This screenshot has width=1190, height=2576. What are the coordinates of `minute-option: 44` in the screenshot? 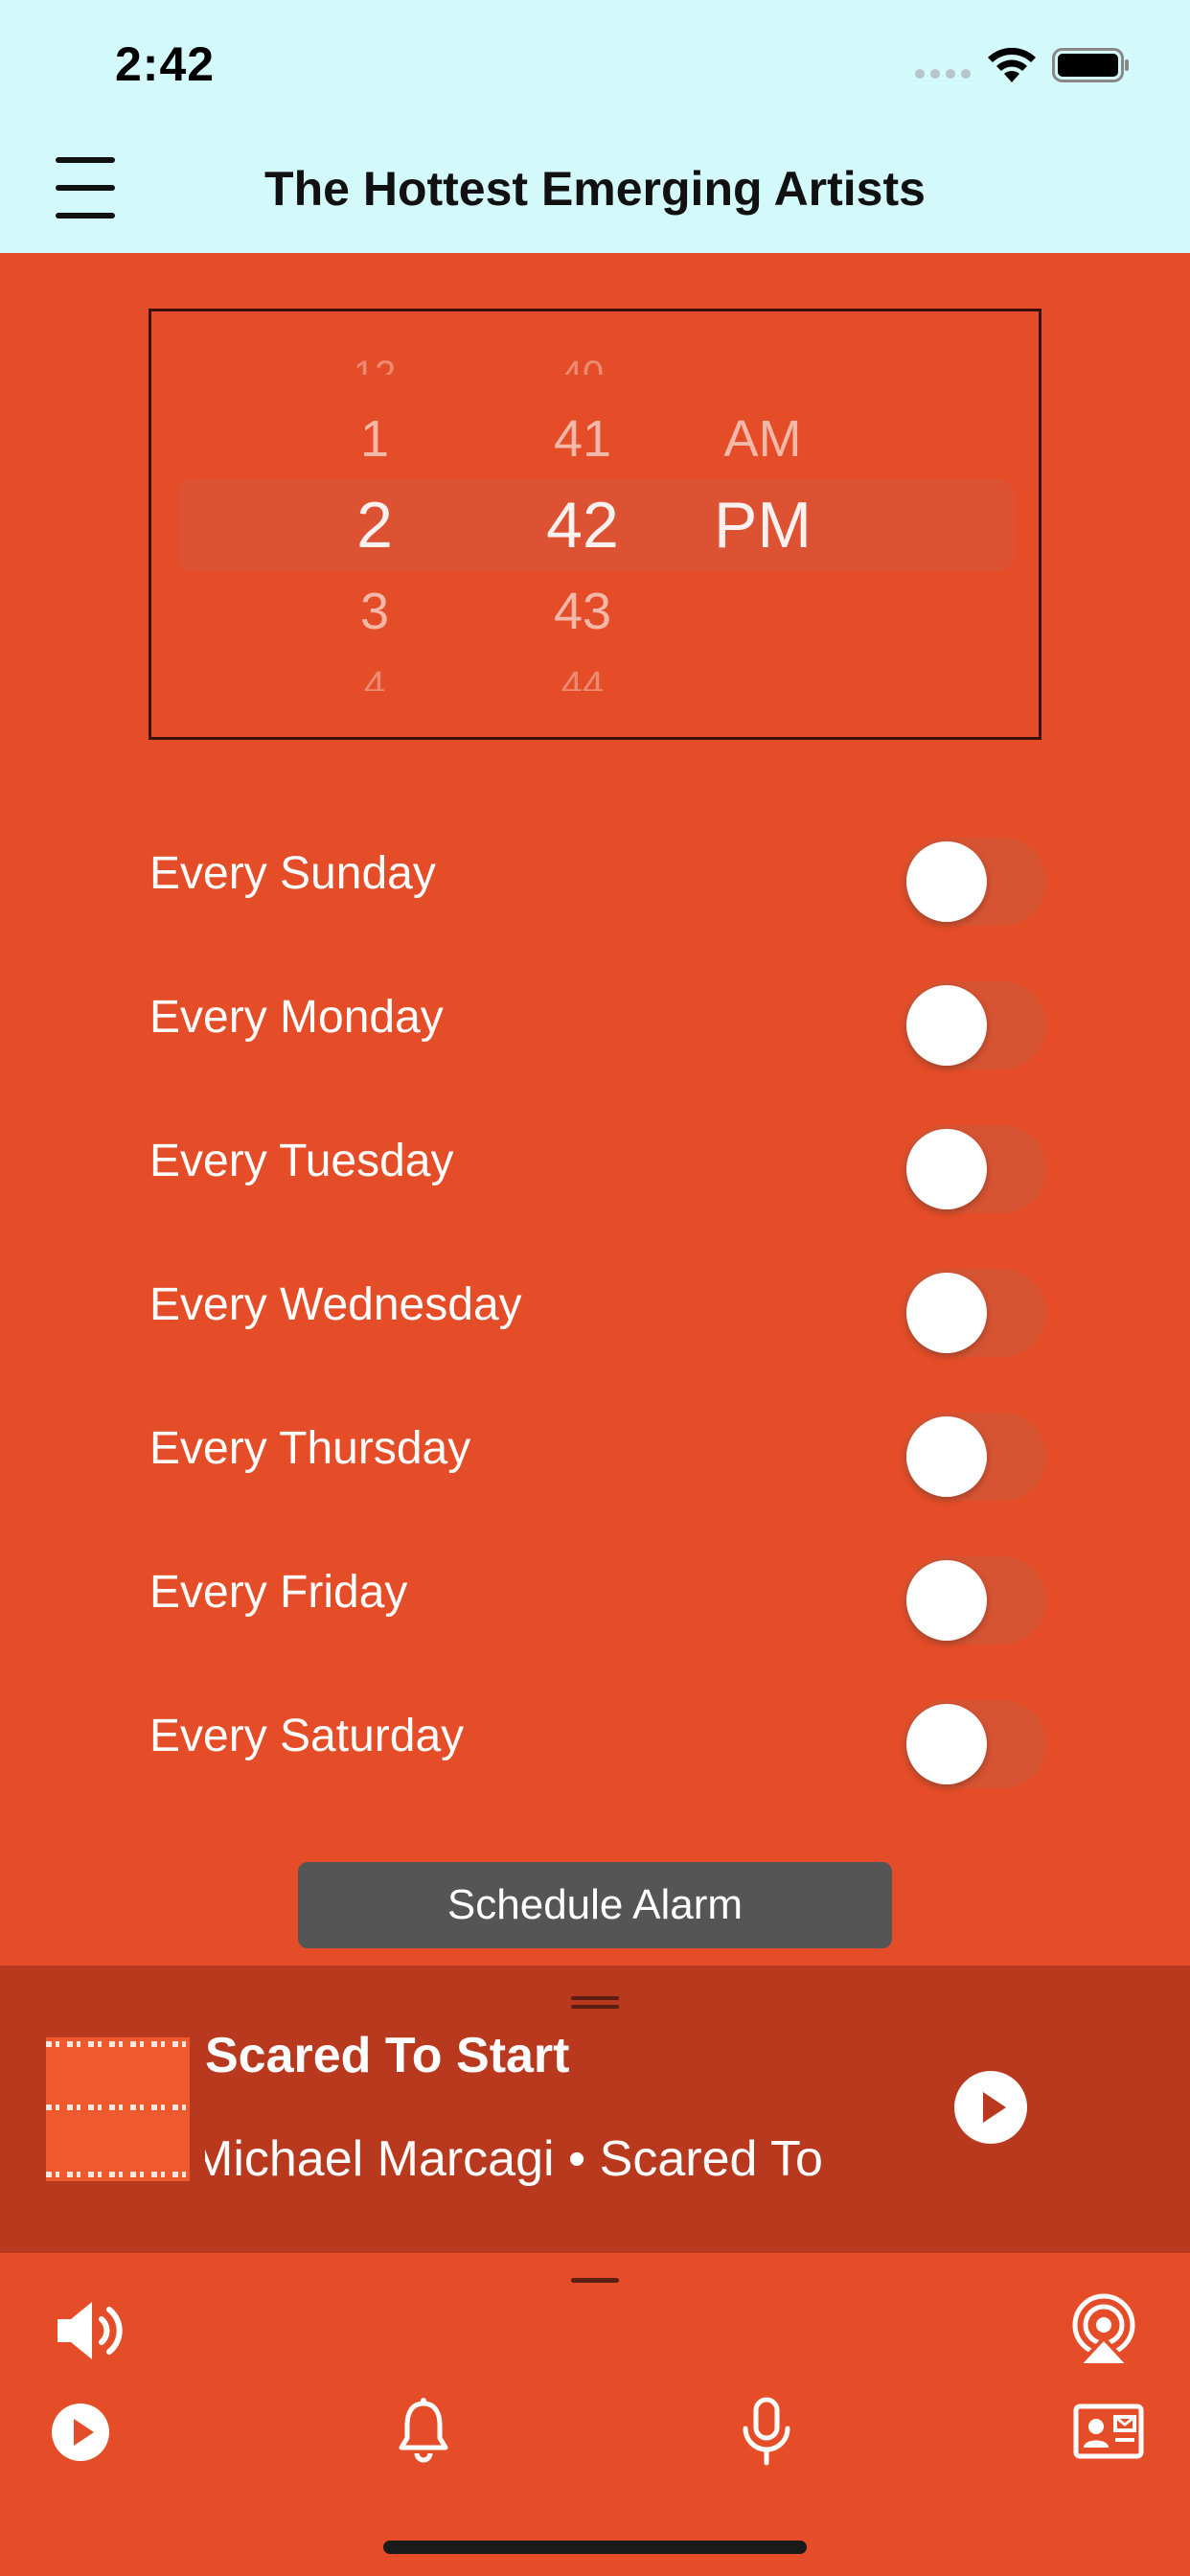 It's located at (583, 677).